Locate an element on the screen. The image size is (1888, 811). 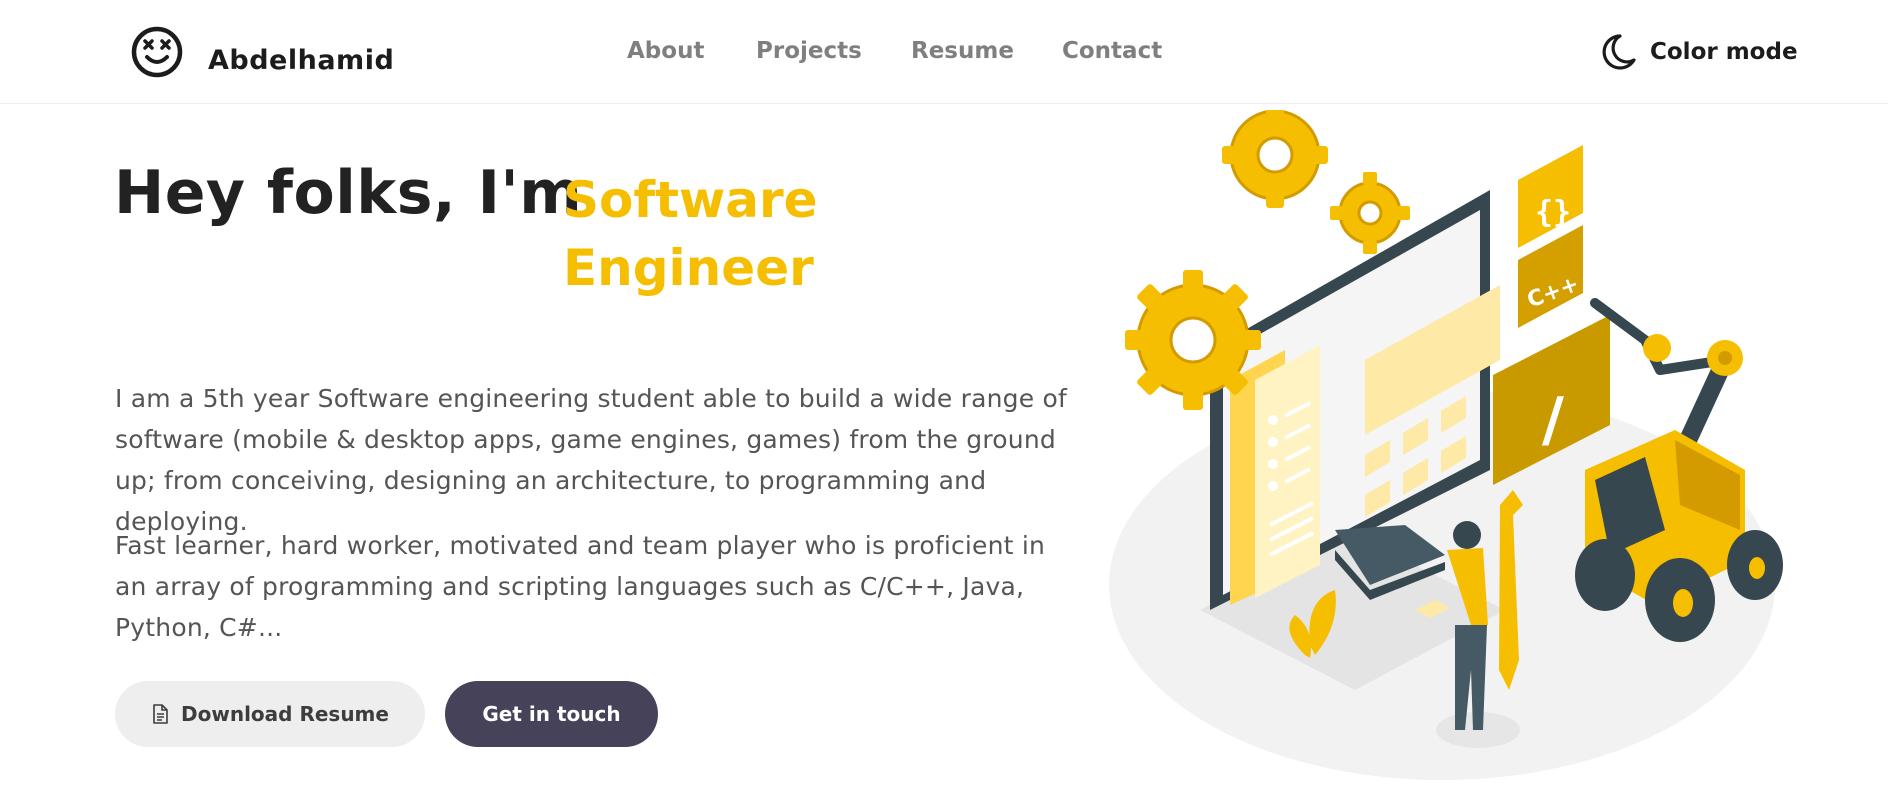
download-resume-button: Download Resume is located at coordinates (270, 714).